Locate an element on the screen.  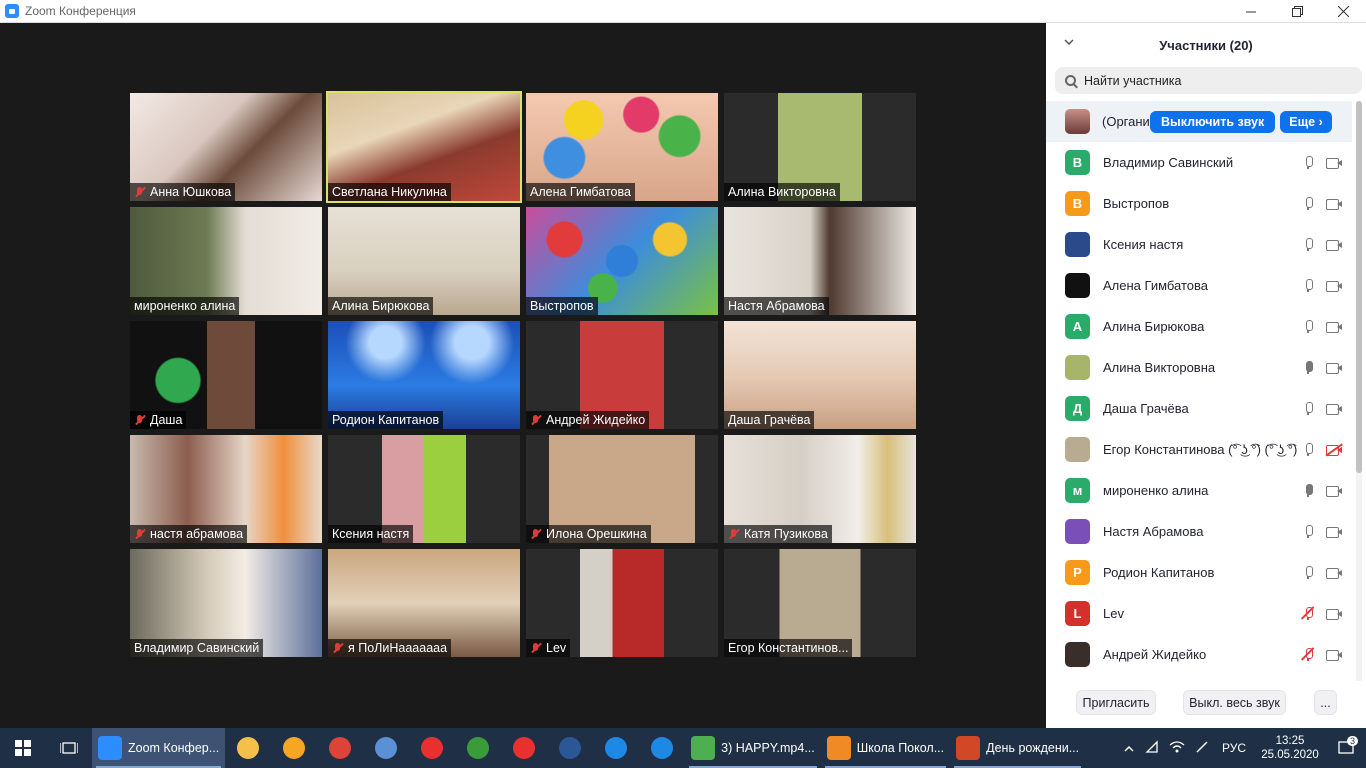
close-button is located at coordinates (1343, 11).